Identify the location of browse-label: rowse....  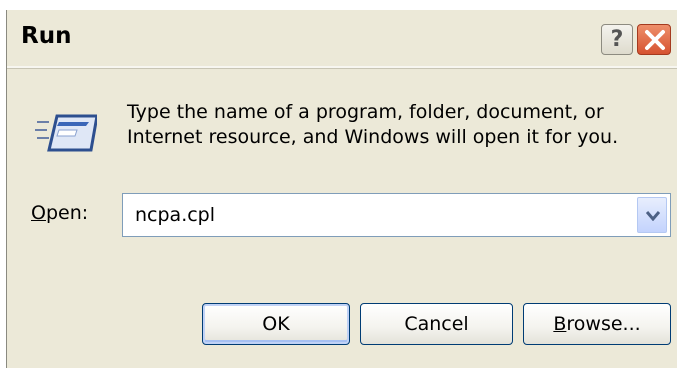
(603, 324).